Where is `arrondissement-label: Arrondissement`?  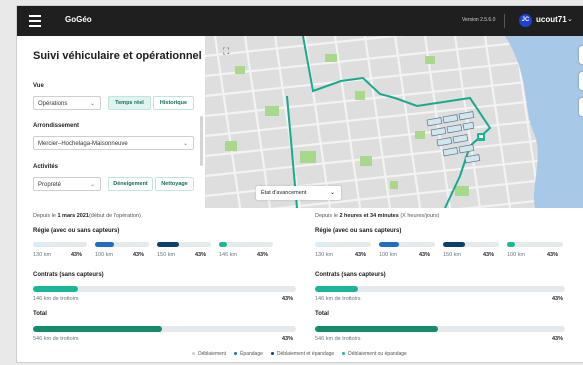
arrondissement-label: Arrondissement is located at coordinates (56, 126).